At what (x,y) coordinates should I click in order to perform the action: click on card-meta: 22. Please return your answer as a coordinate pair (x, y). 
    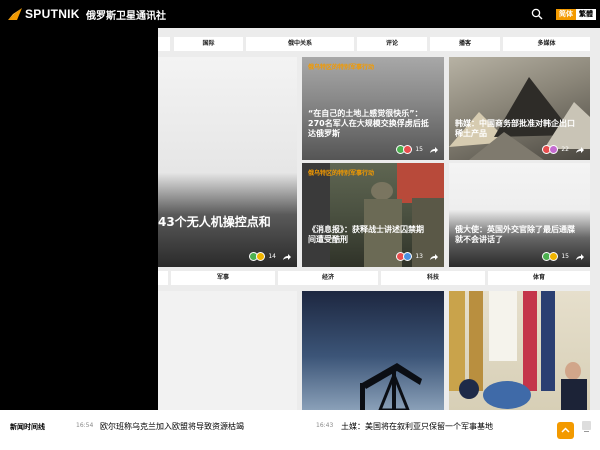
    Looking at the image, I should click on (563, 149).